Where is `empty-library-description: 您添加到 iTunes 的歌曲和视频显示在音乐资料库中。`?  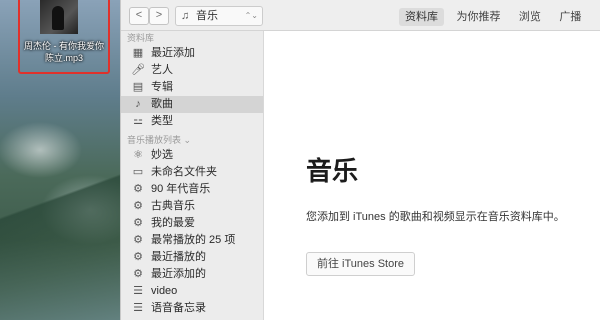 empty-library-description: 您添加到 iTunes 的歌曲和视频显示在音乐资料库中。 is located at coordinates (435, 217).